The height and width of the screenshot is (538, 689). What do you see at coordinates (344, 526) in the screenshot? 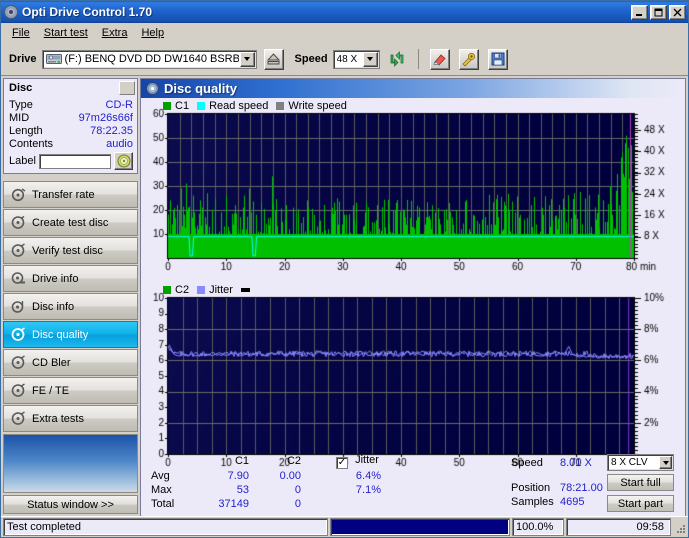
I see `status-bar: Test completed 100.0% 09:58` at bounding box center [344, 526].